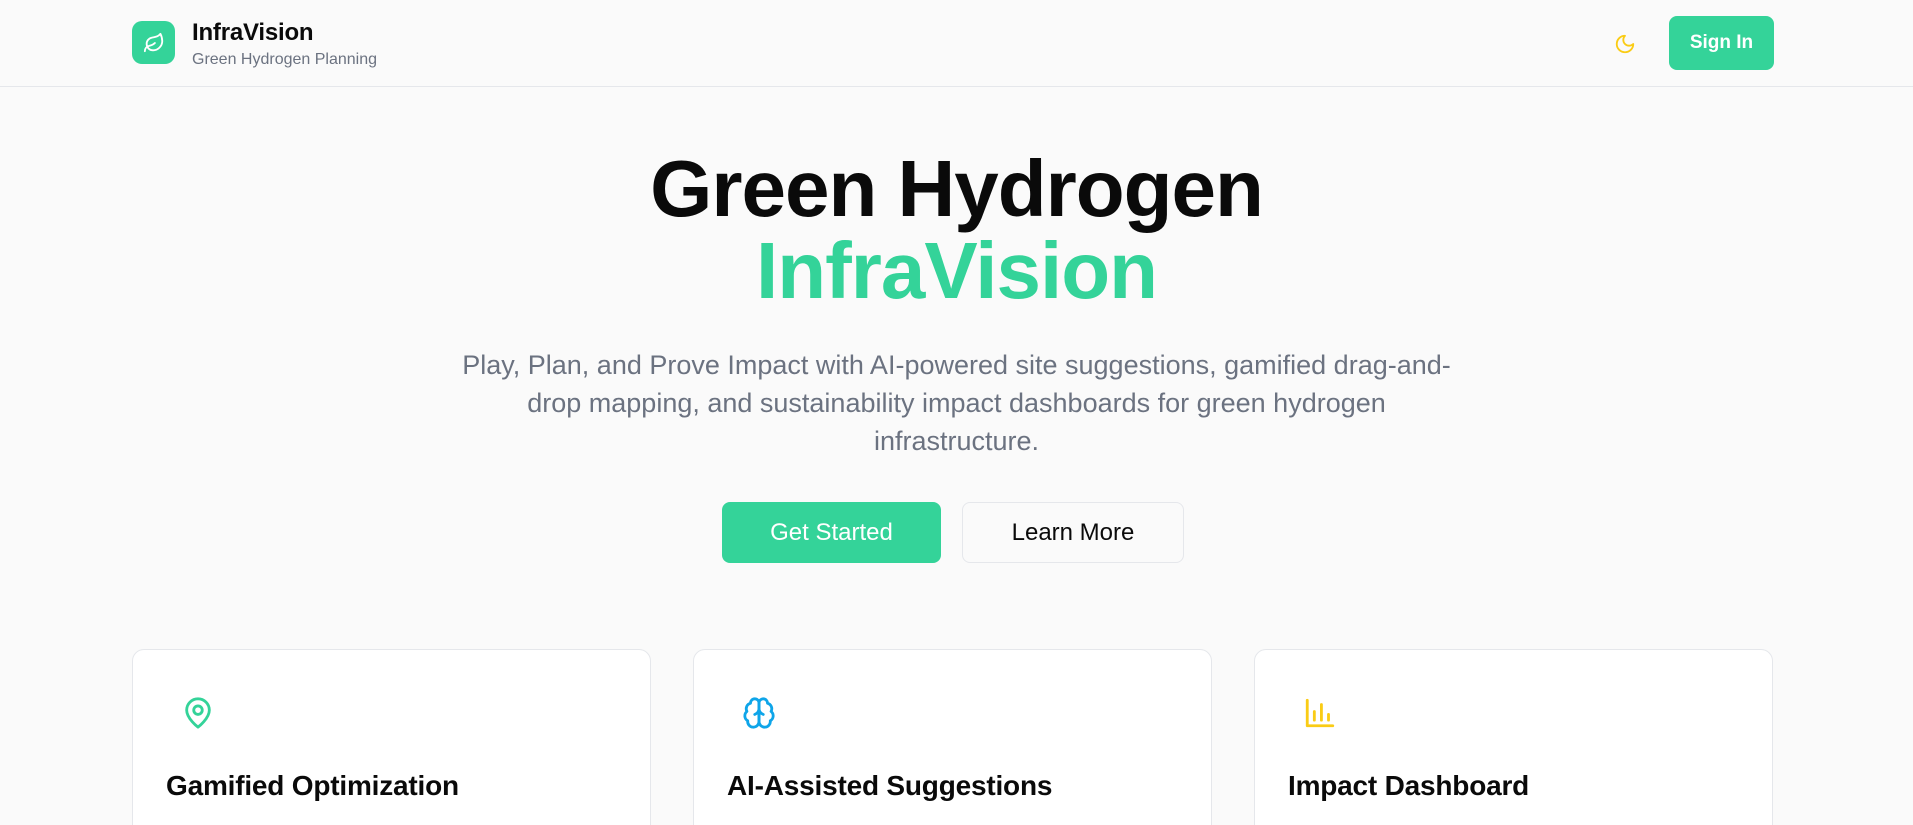 The image size is (1913, 825). What do you see at coordinates (957, 188) in the screenshot?
I see `hero-title-line1: Green Hydrogen` at bounding box center [957, 188].